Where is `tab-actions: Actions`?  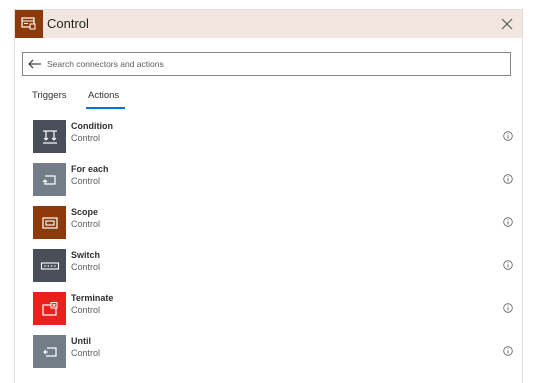
tab-actions: Actions is located at coordinates (105, 99).